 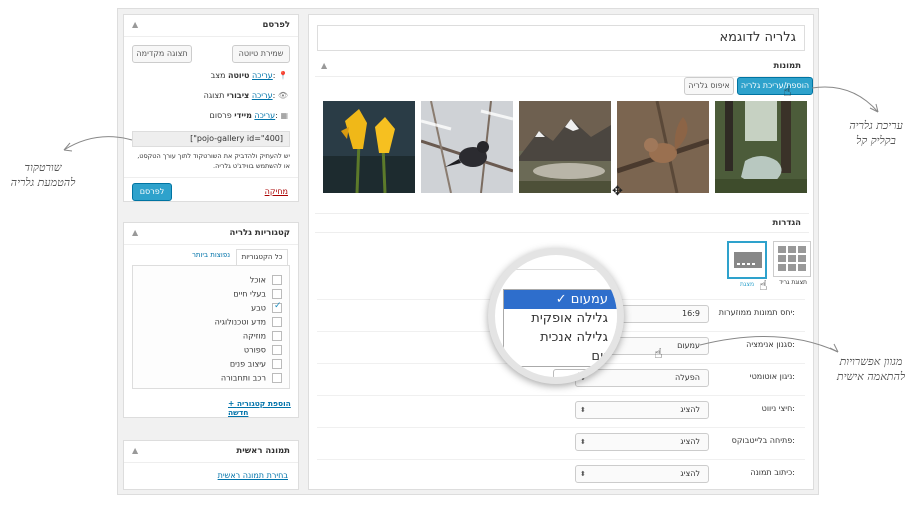 What do you see at coordinates (871, 361) in the screenshot?
I see `annotation-line: מגוון אפשרויות` at bounding box center [871, 361].